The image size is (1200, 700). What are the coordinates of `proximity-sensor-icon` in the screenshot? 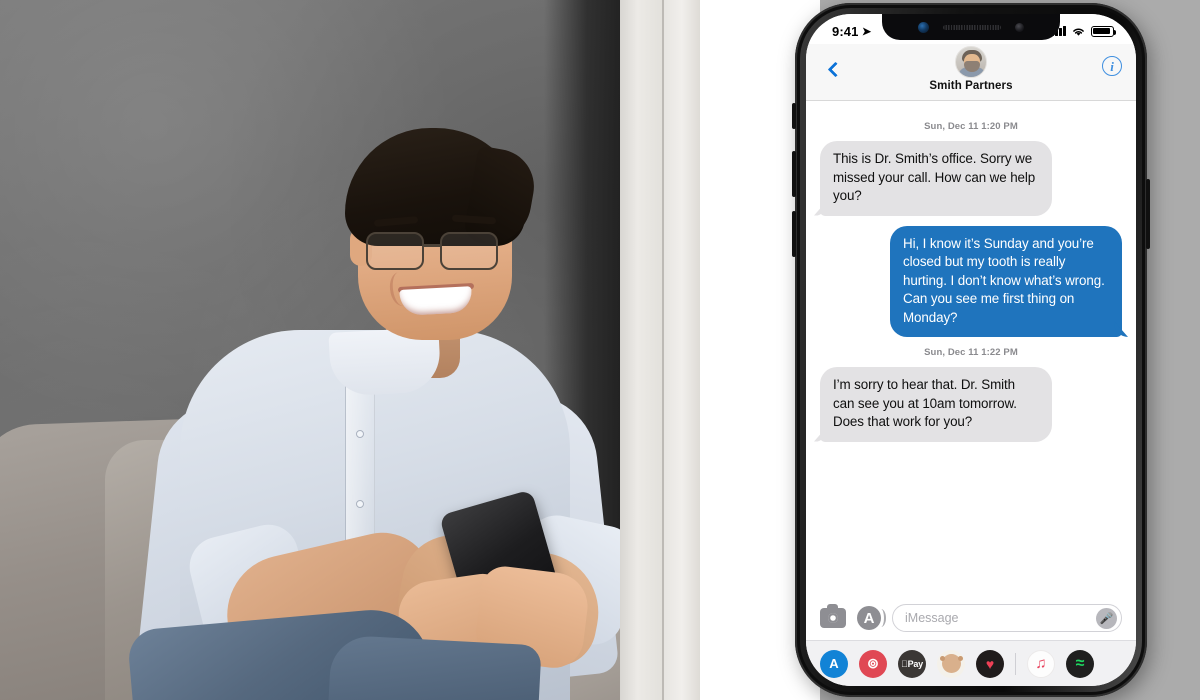 It's located at (1019, 27).